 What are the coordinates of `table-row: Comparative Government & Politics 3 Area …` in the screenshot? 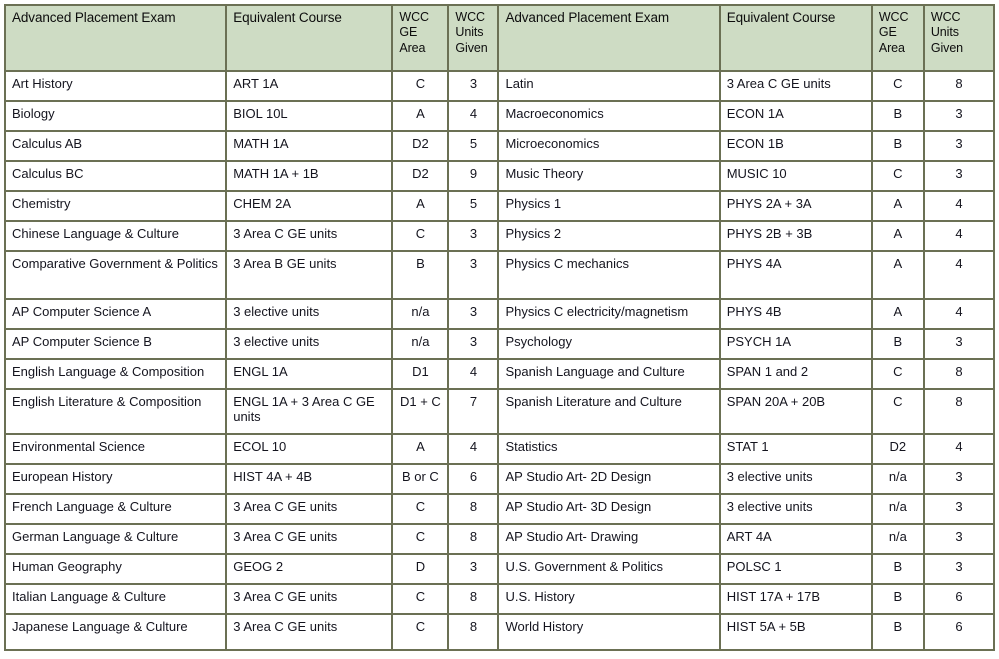 It's located at (500, 276).